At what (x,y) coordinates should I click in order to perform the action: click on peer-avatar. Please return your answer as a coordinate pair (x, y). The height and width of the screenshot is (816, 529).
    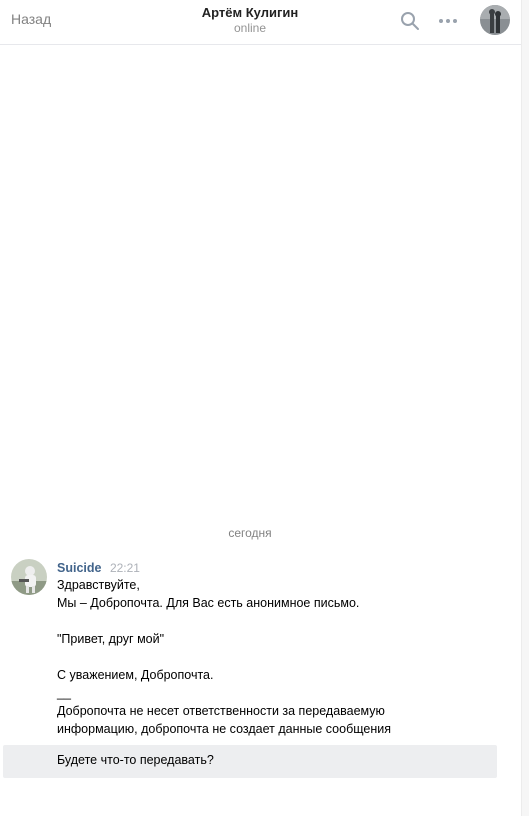
    Looking at the image, I should click on (495, 20).